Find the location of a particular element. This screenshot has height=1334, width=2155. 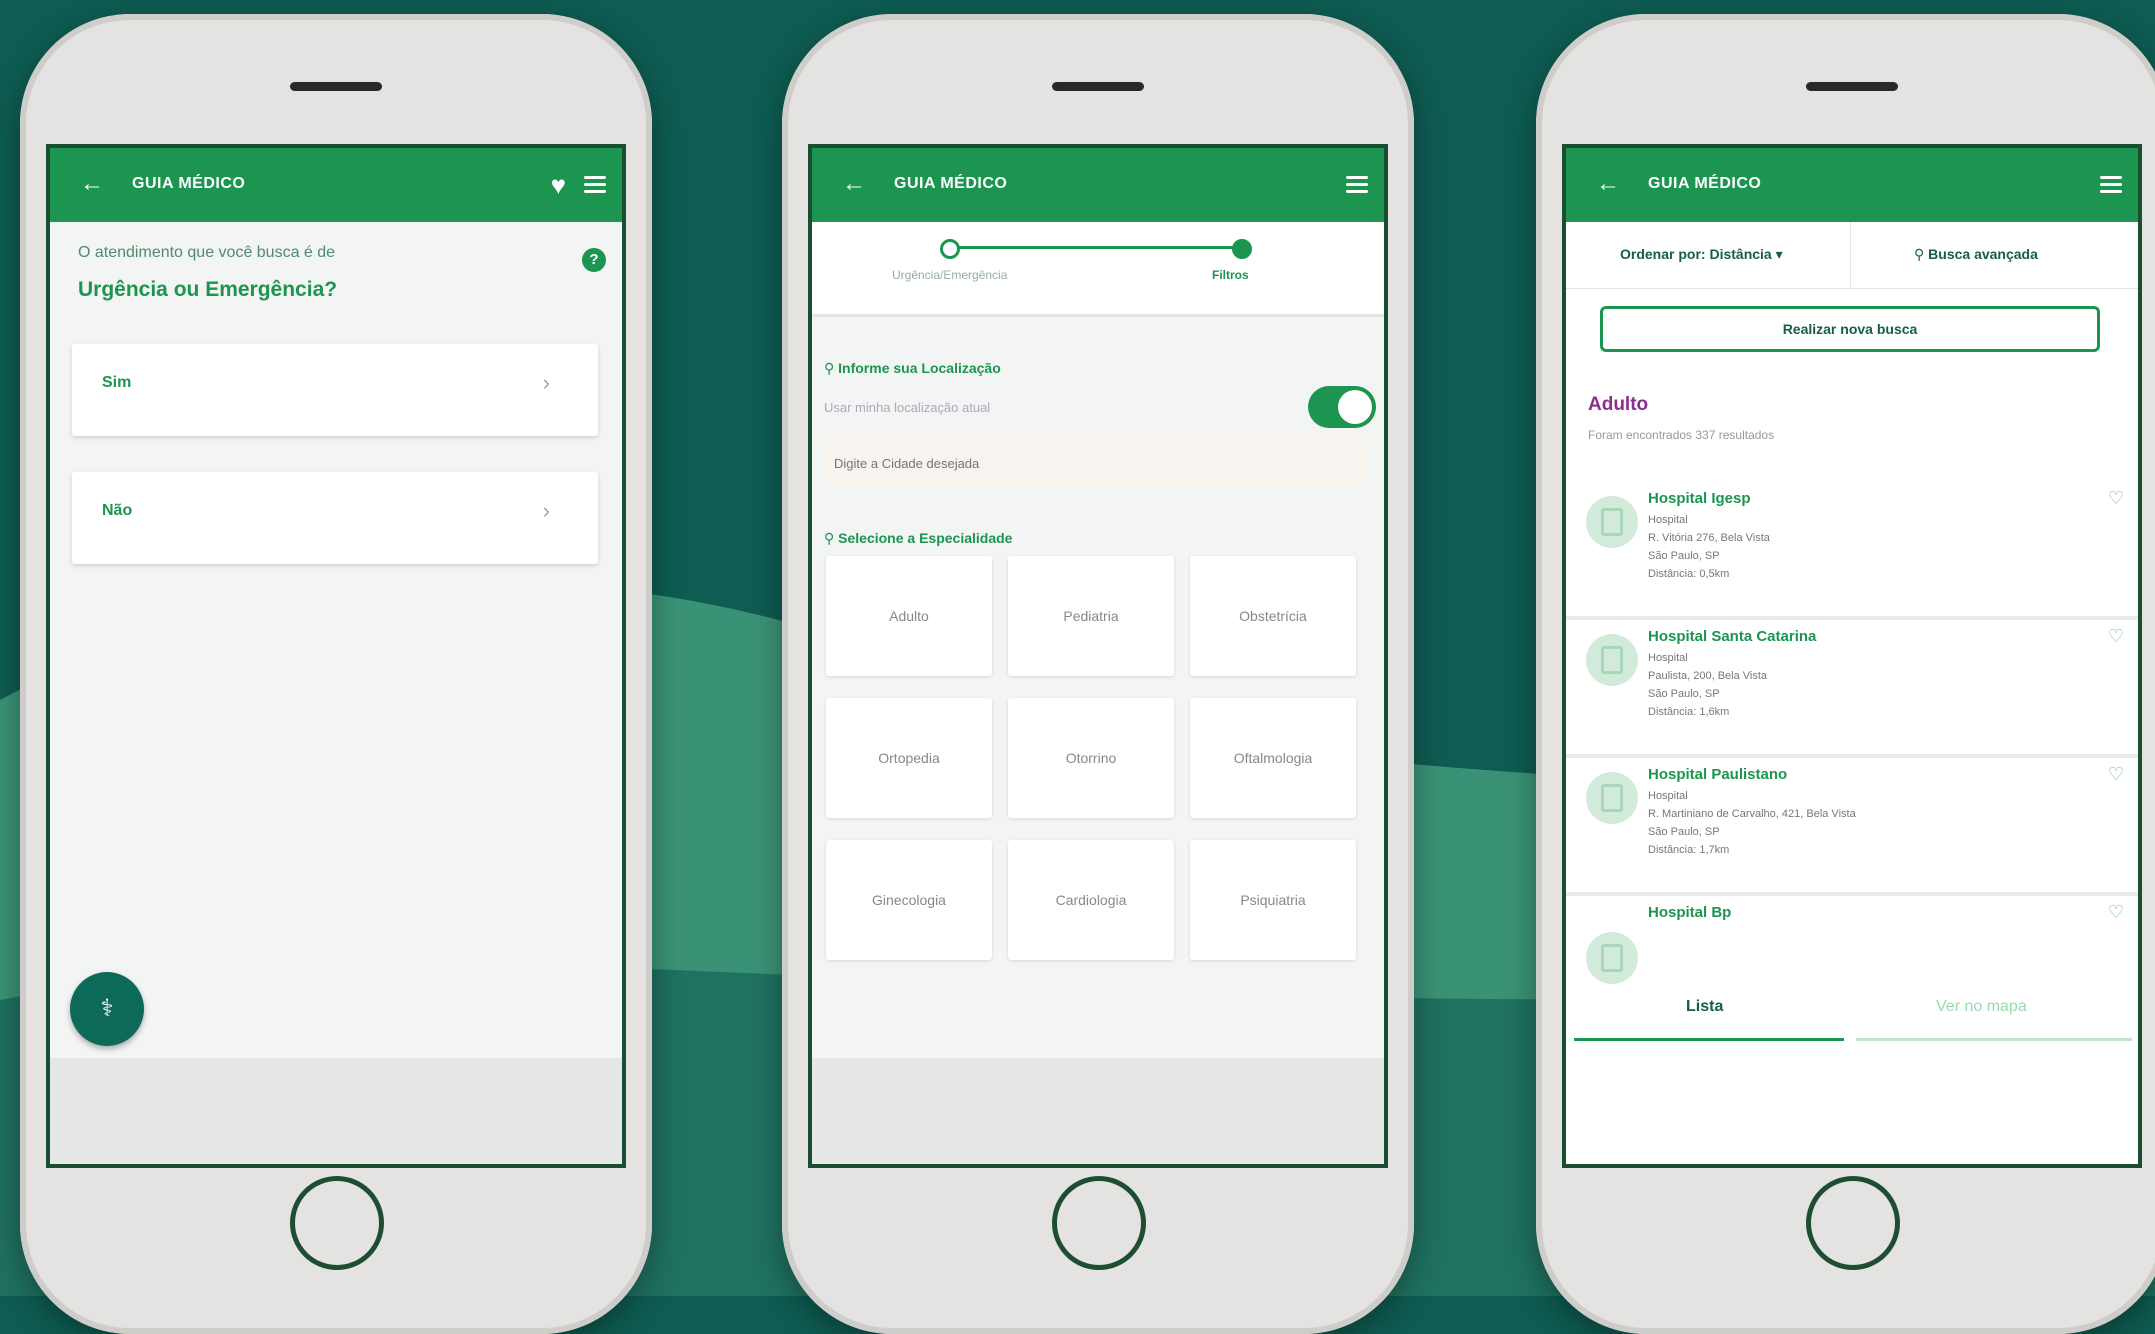

question-emphasis: Urgência ou Emergência? is located at coordinates (208, 289).